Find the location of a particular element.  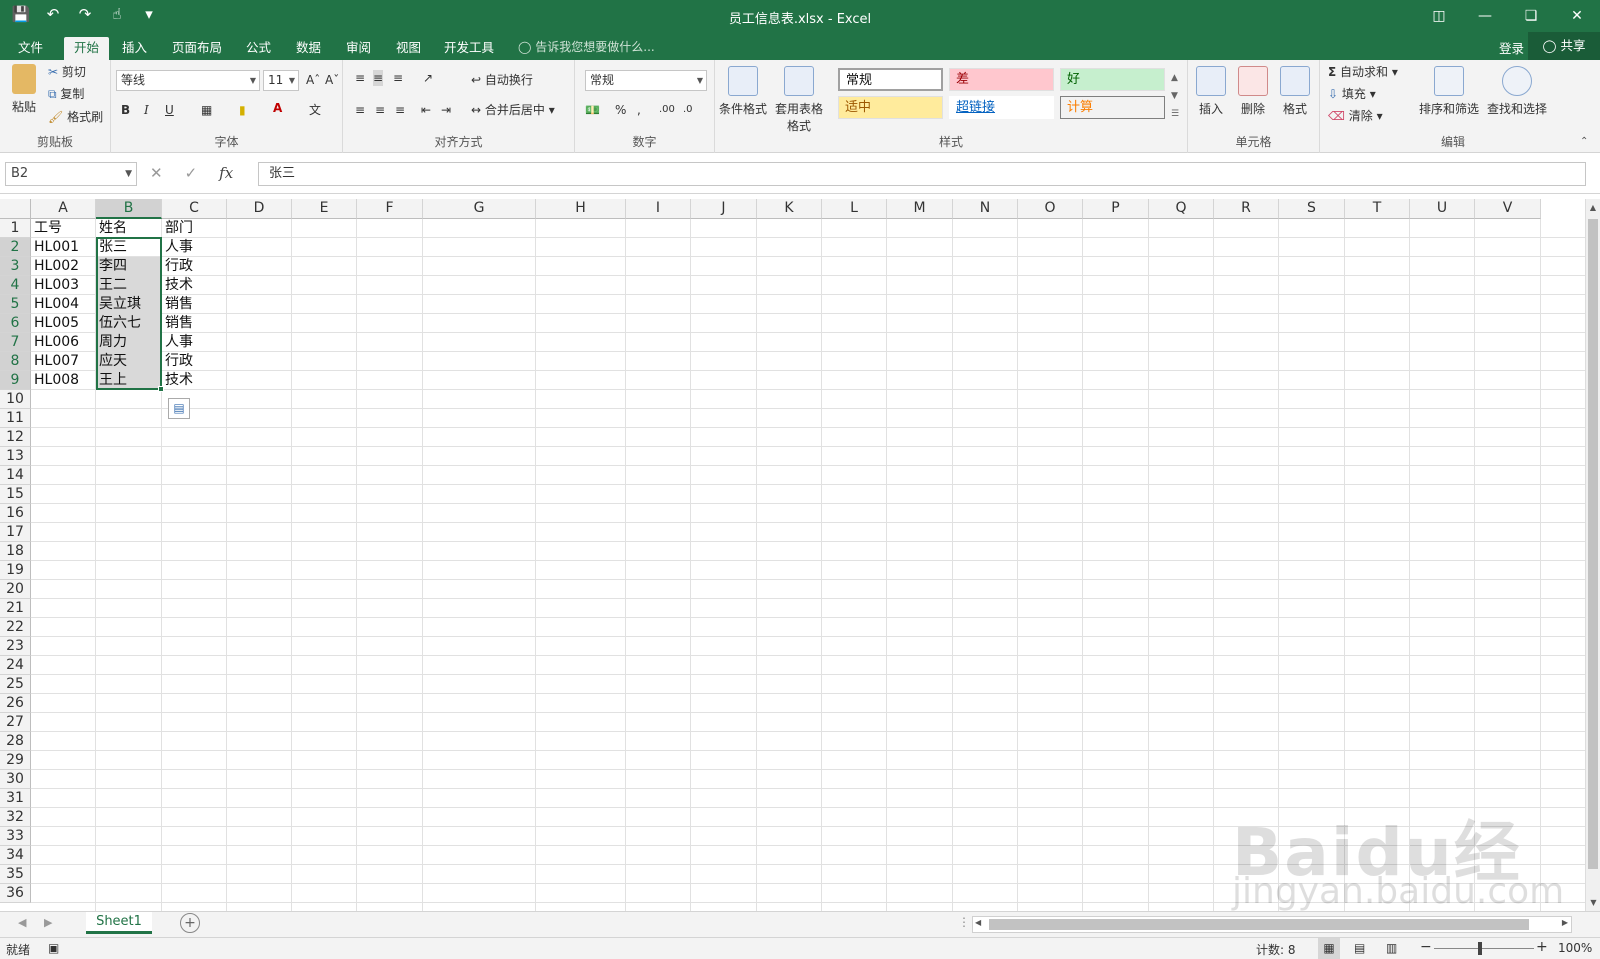

column-header: J is located at coordinates (724, 209).